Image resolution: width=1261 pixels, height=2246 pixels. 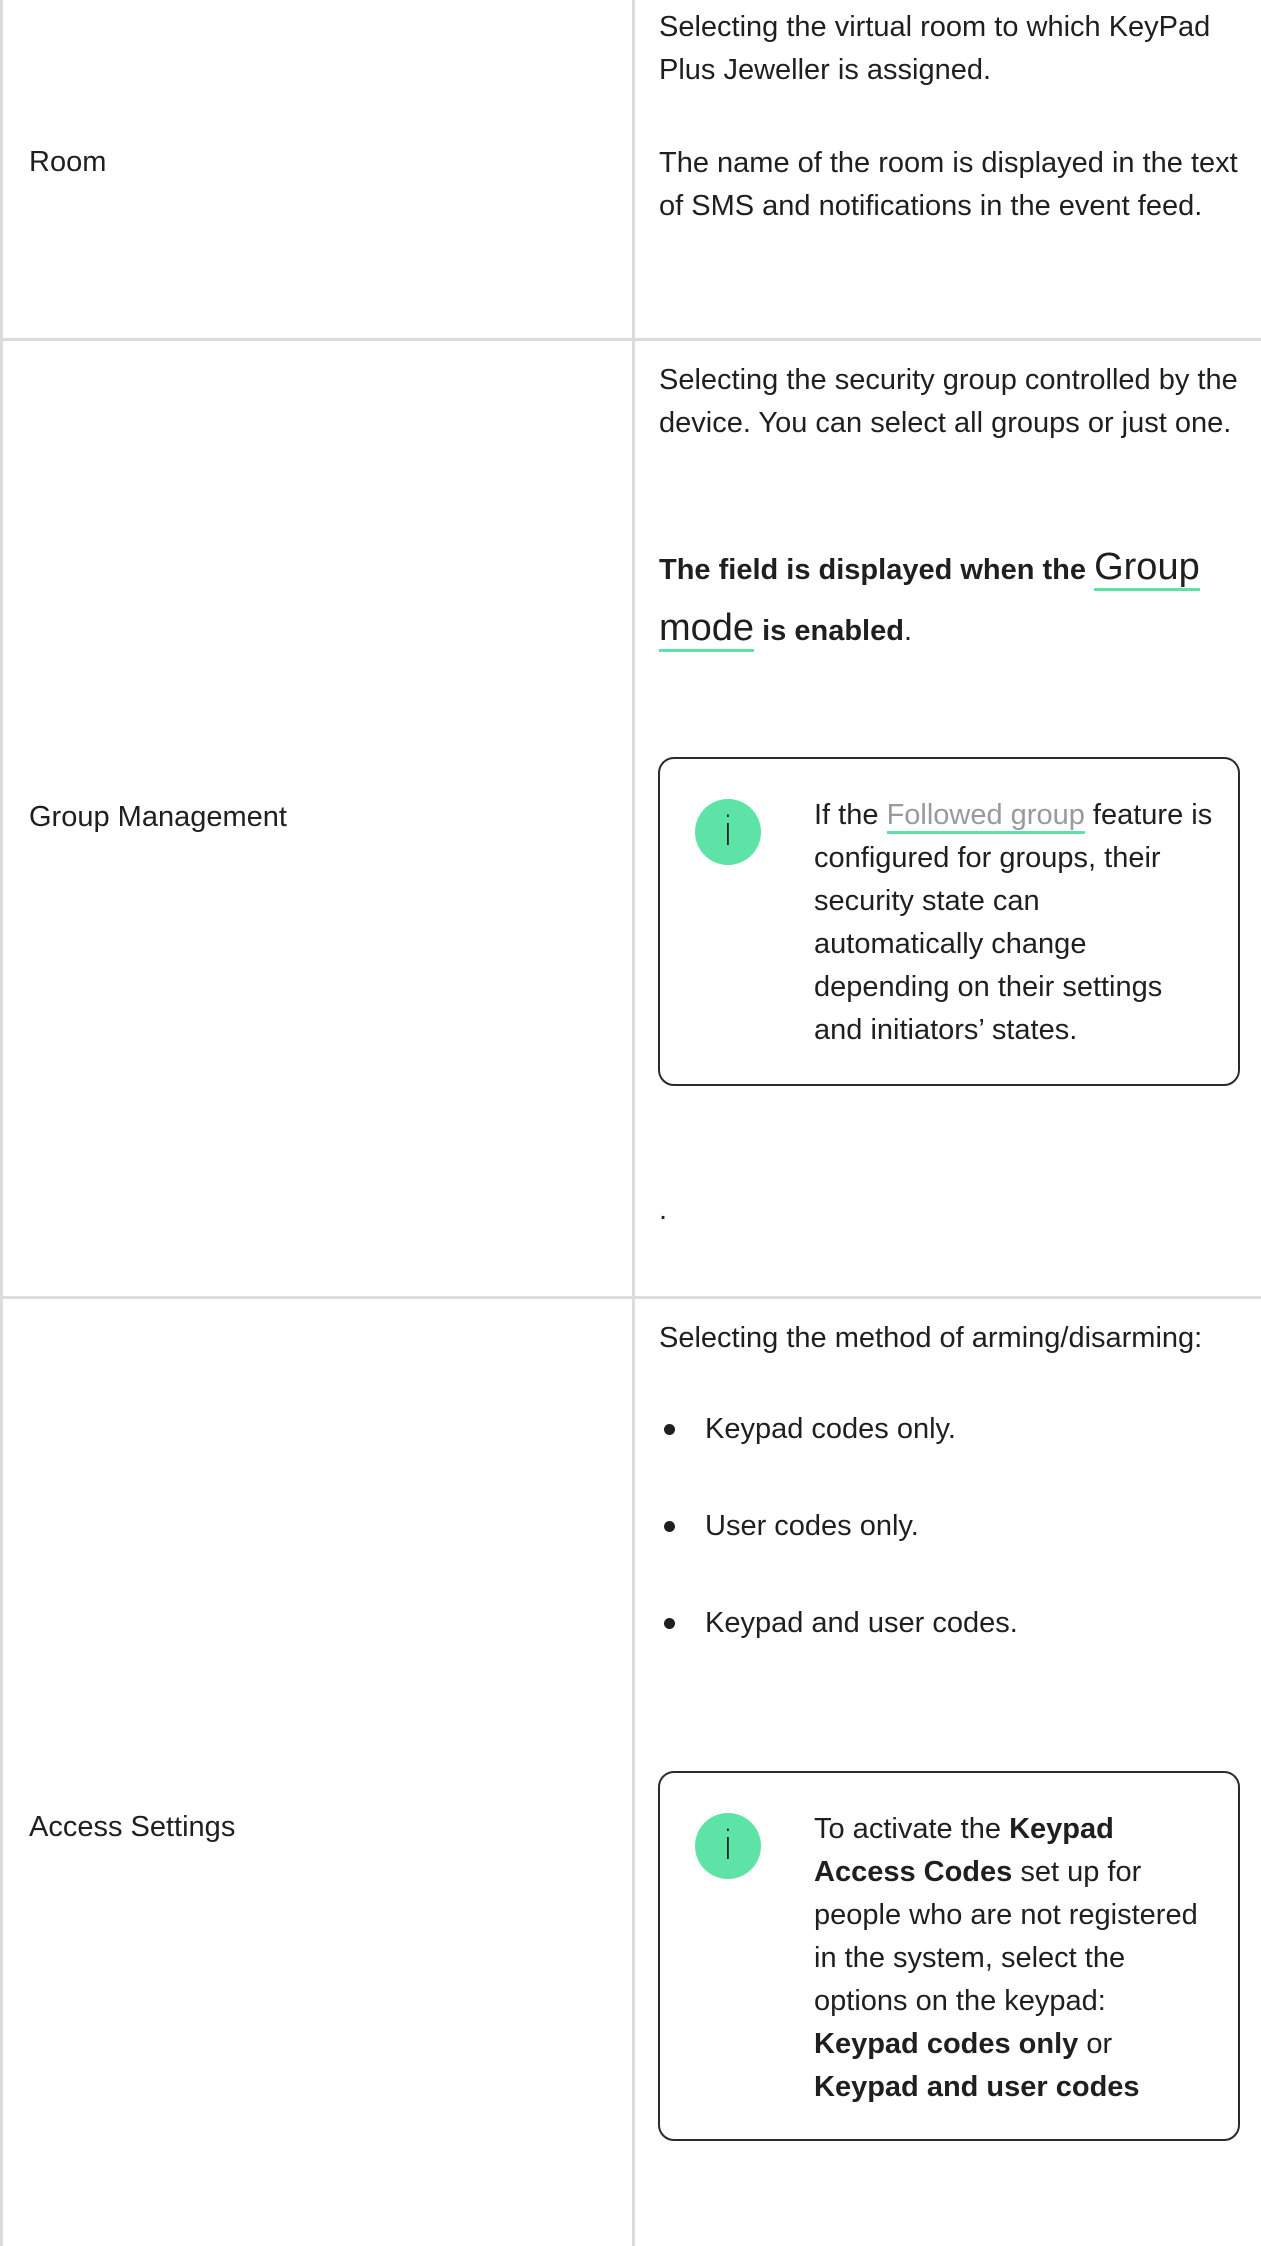 I want to click on table-column-divider, so click(x=633, y=1123).